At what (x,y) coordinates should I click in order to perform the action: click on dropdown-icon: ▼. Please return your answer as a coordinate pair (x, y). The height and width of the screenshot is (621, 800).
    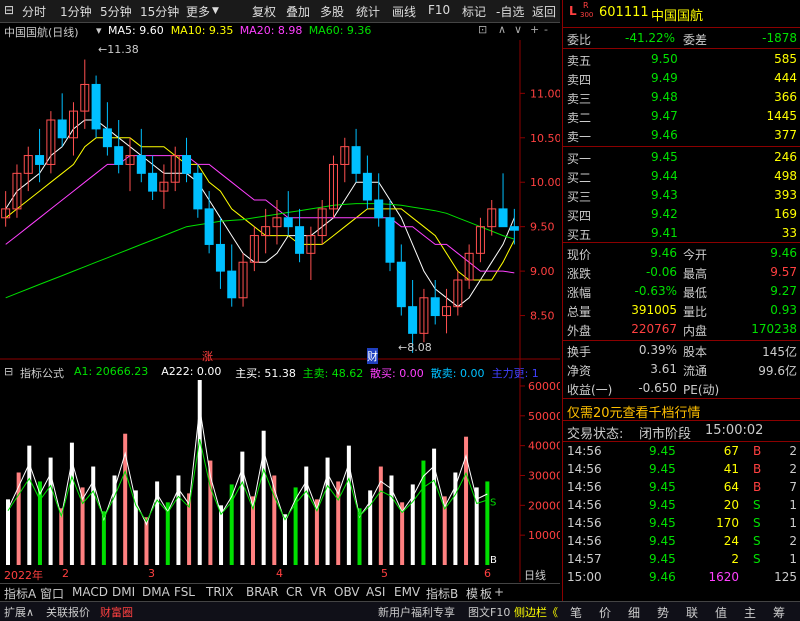
    Looking at the image, I should click on (215, 11).